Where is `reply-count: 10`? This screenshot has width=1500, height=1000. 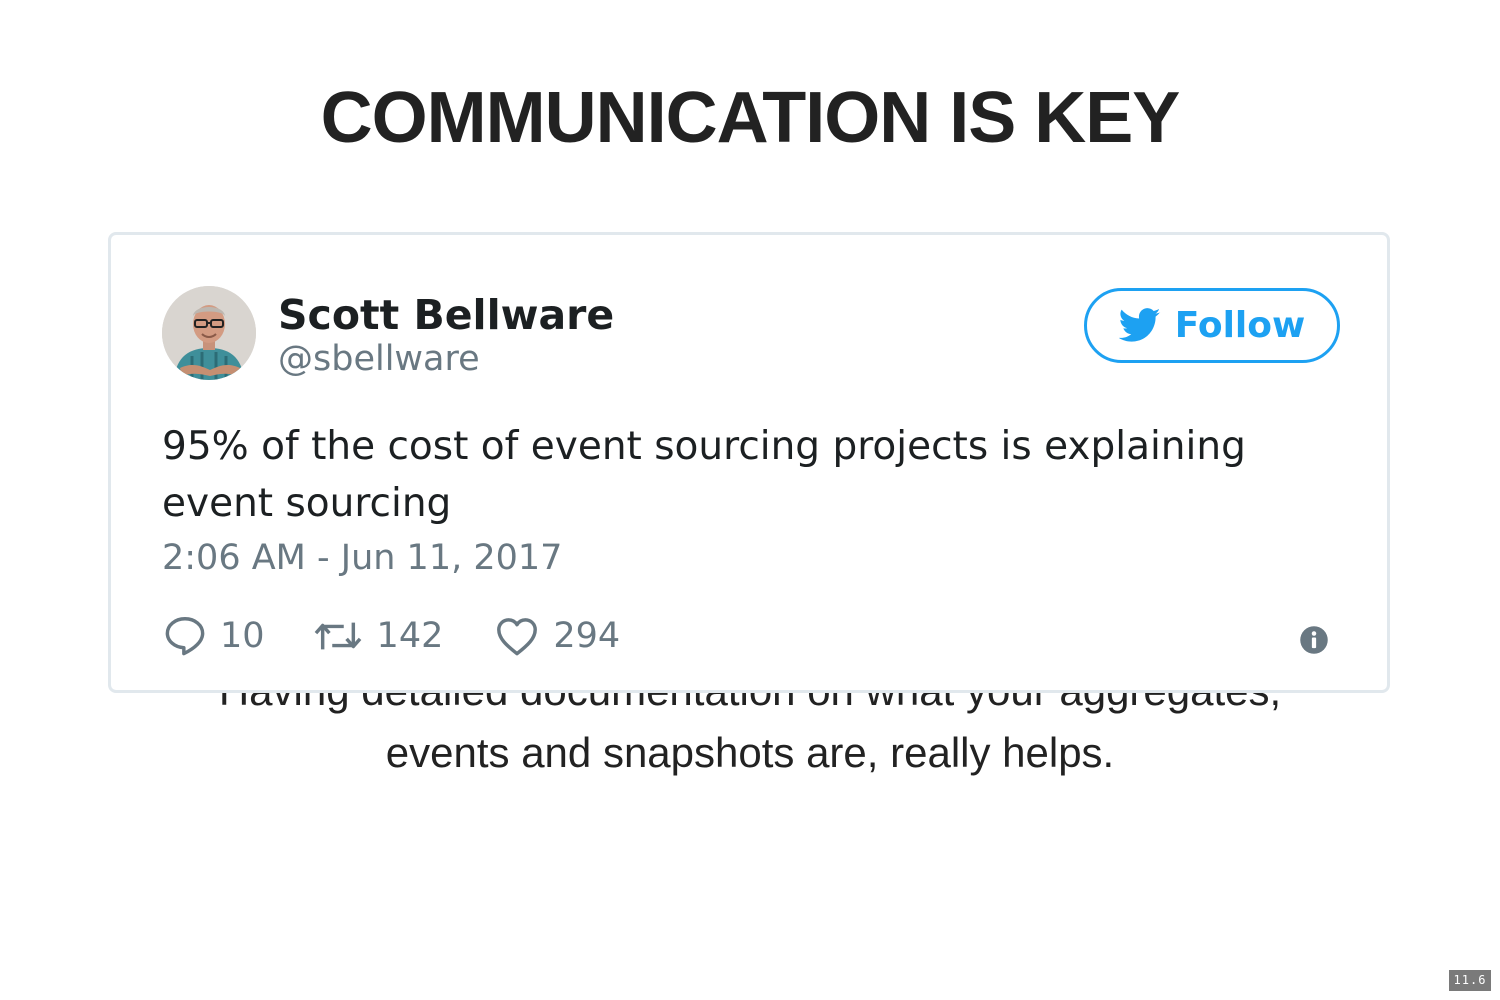
reply-count: 10 is located at coordinates (242, 636).